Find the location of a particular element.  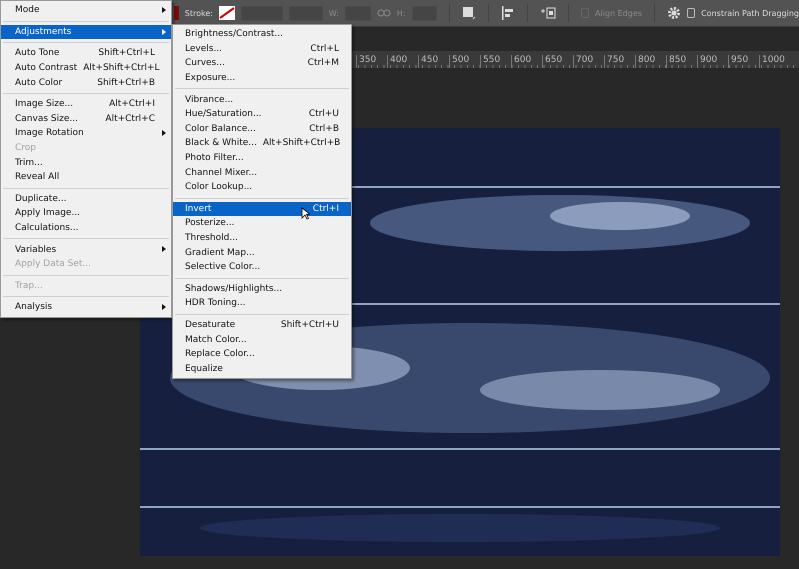

settings-icon is located at coordinates (673, 13).